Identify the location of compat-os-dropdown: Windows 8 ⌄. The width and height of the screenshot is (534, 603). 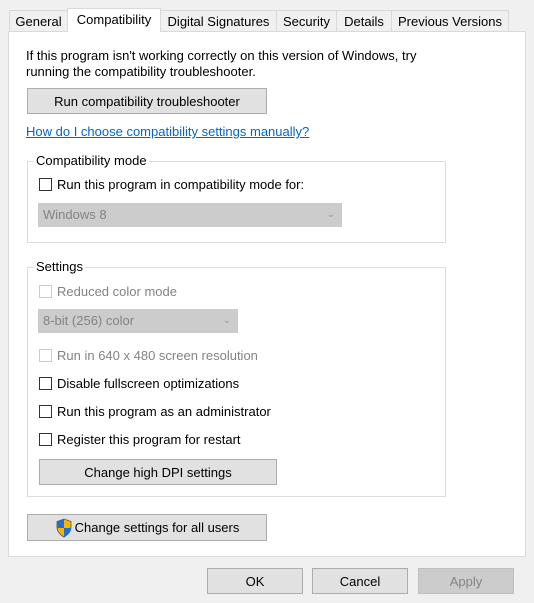
(190, 215).